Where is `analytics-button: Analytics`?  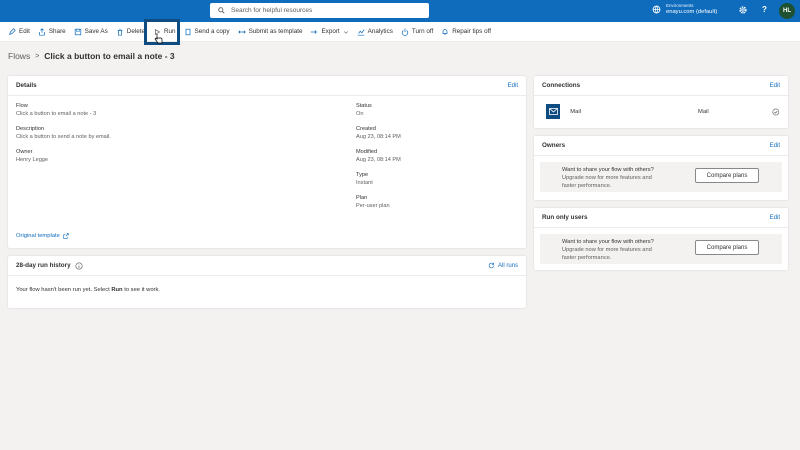
analytics-button: Analytics is located at coordinates (375, 32).